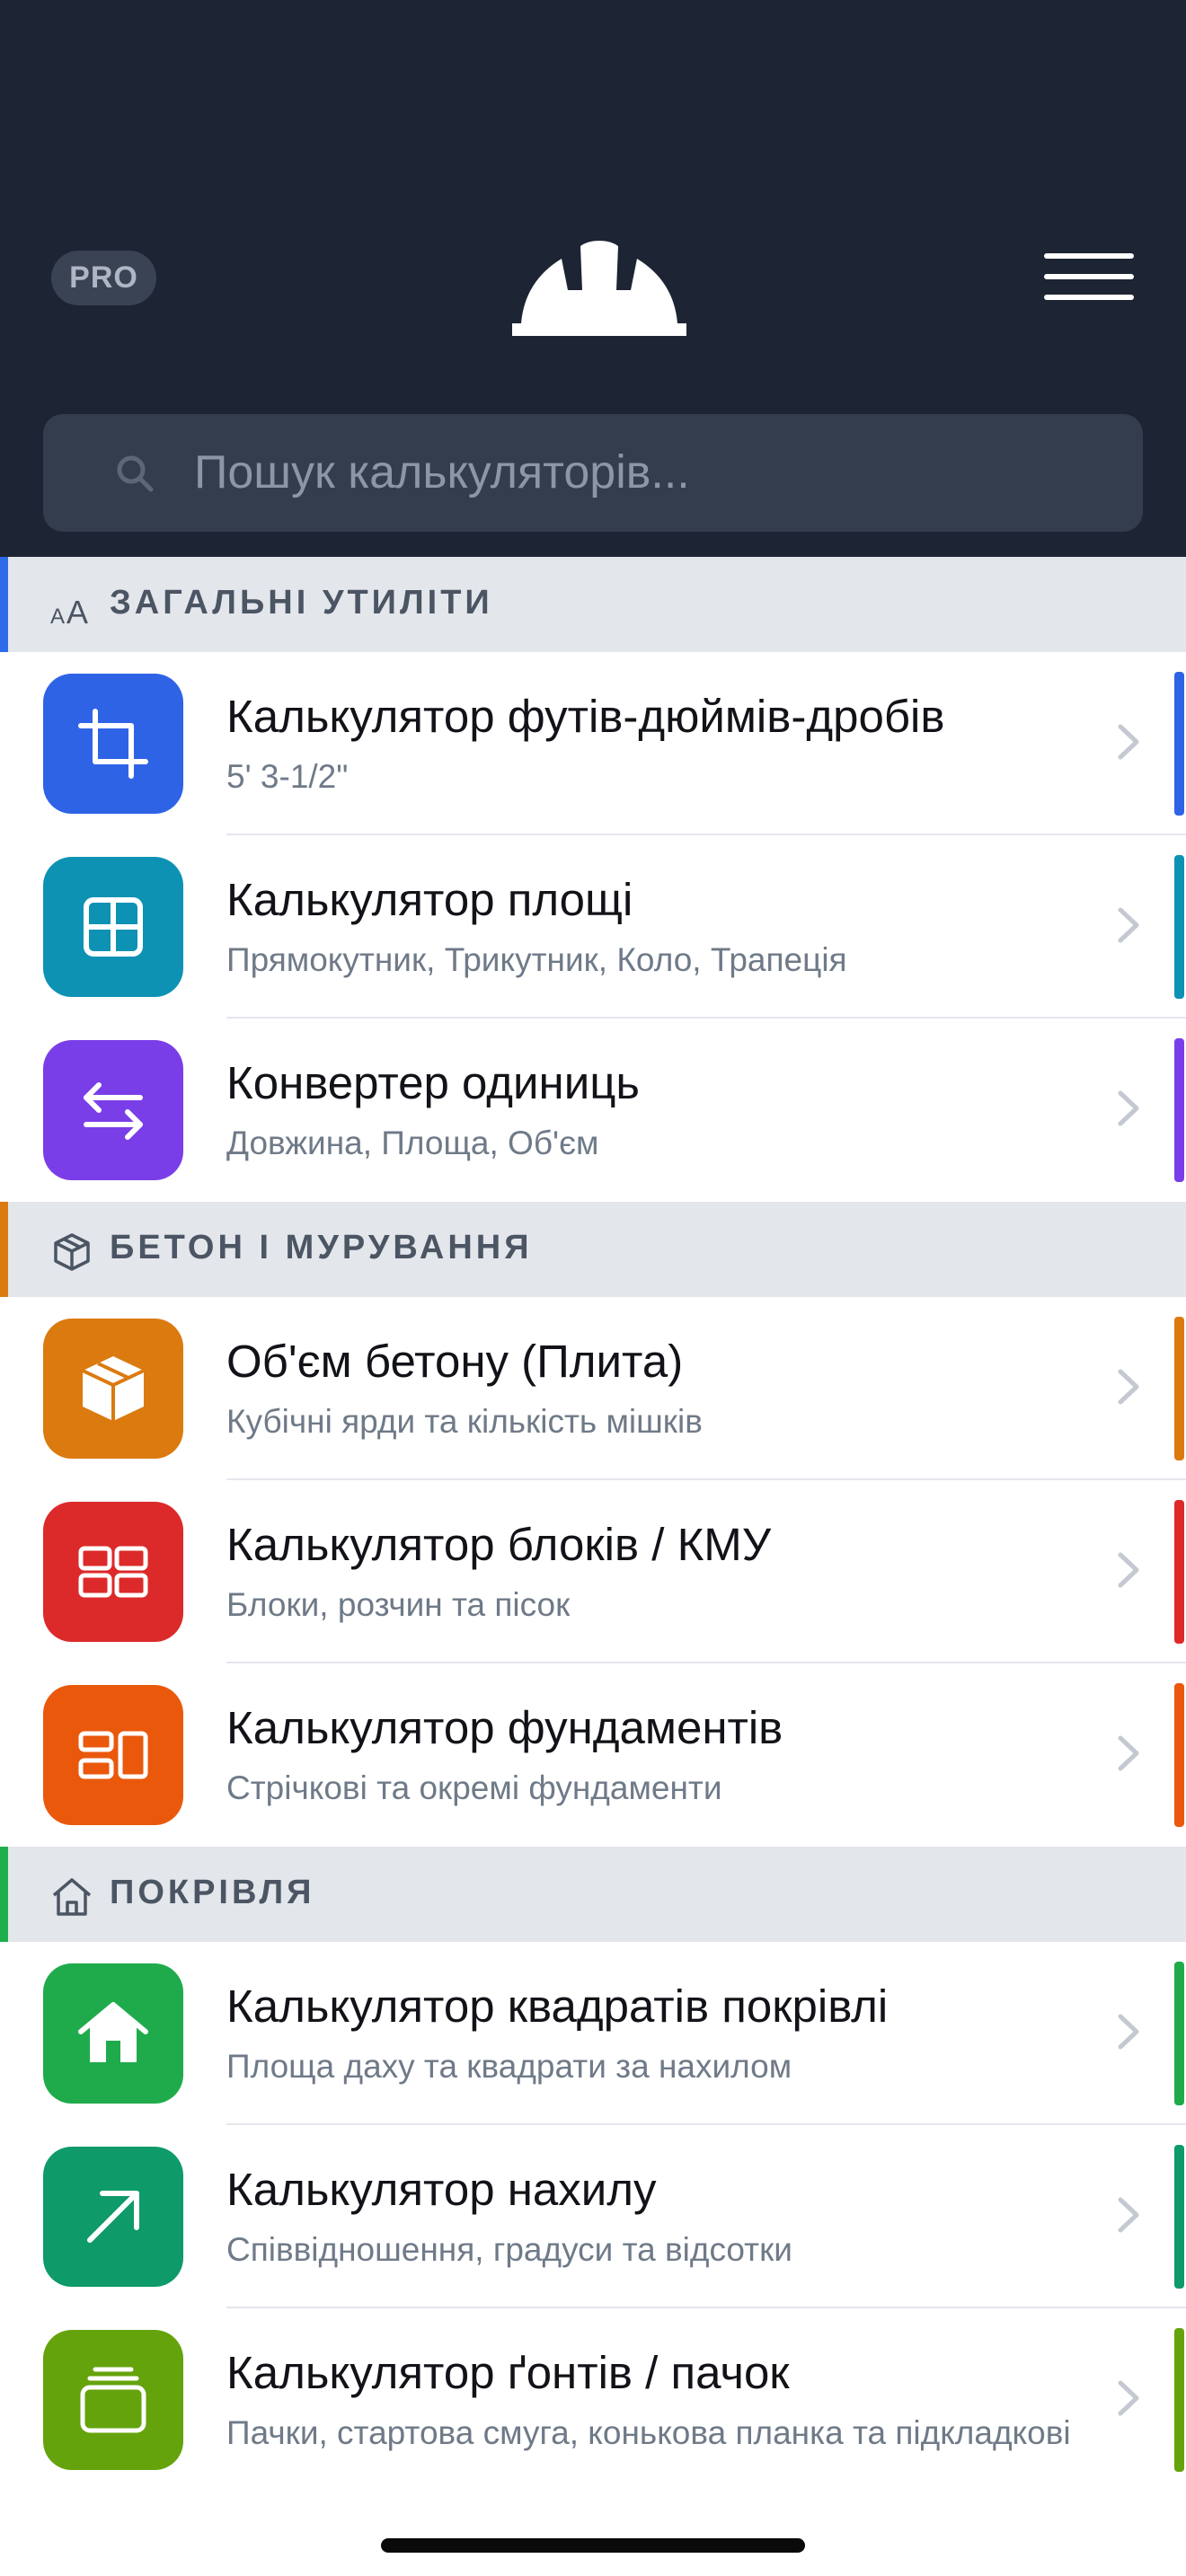  I want to click on item-title: Калькулятор блоків / КМУ, so click(499, 1544).